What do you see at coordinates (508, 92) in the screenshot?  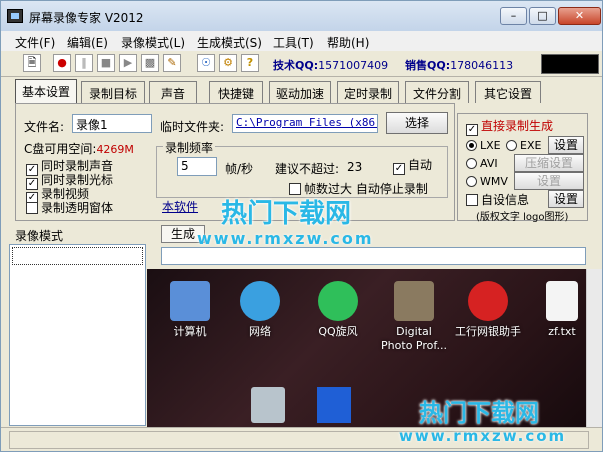 I see `tab-other: 其它设置` at bounding box center [508, 92].